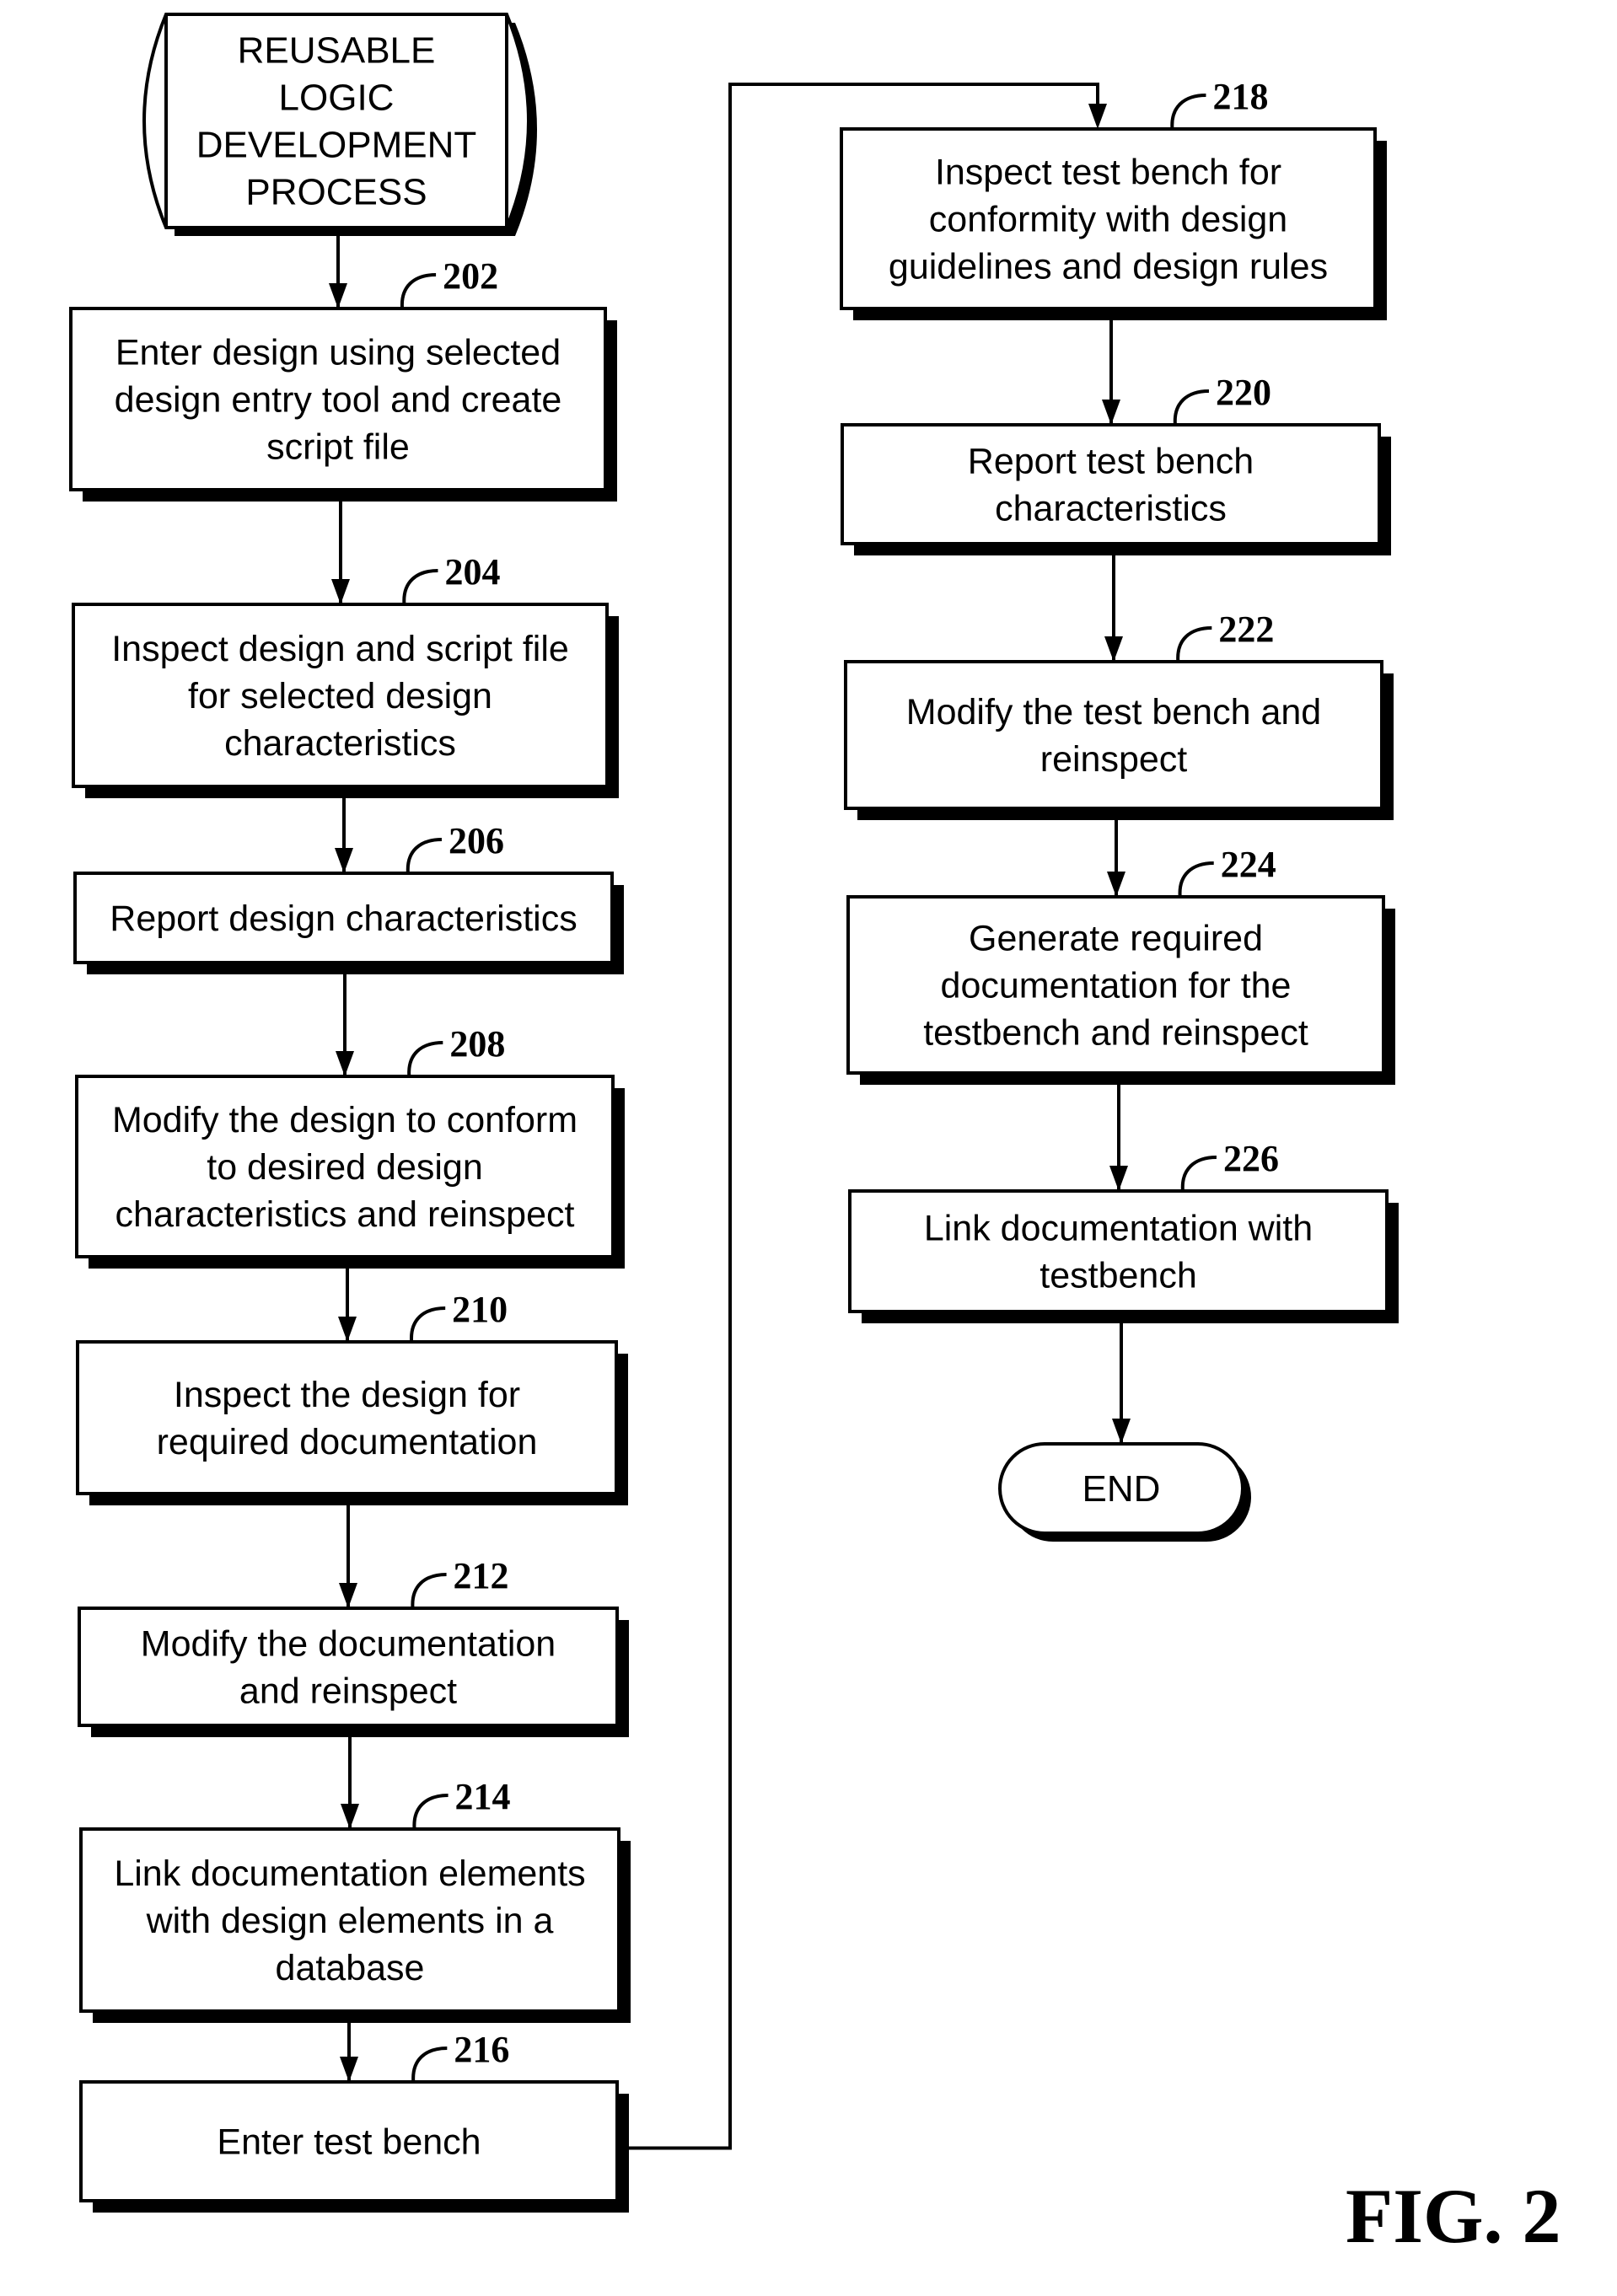  Describe the element at coordinates (338, 353) in the screenshot. I see `step-text: Enter design using selected` at that location.